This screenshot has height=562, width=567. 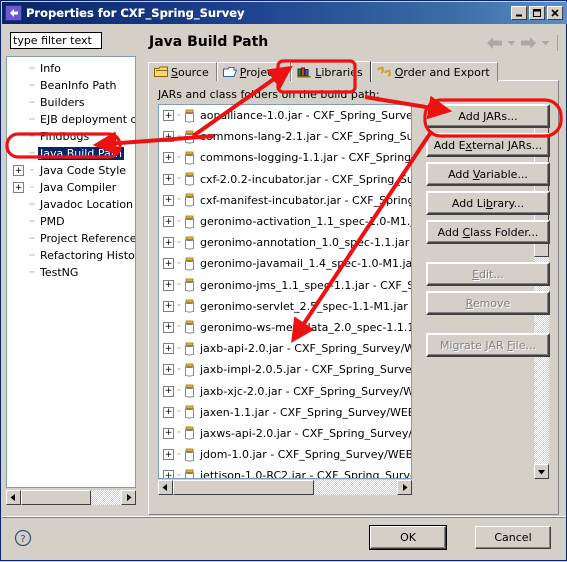 What do you see at coordinates (189, 412) in the screenshot?
I see `jar-icon` at bounding box center [189, 412].